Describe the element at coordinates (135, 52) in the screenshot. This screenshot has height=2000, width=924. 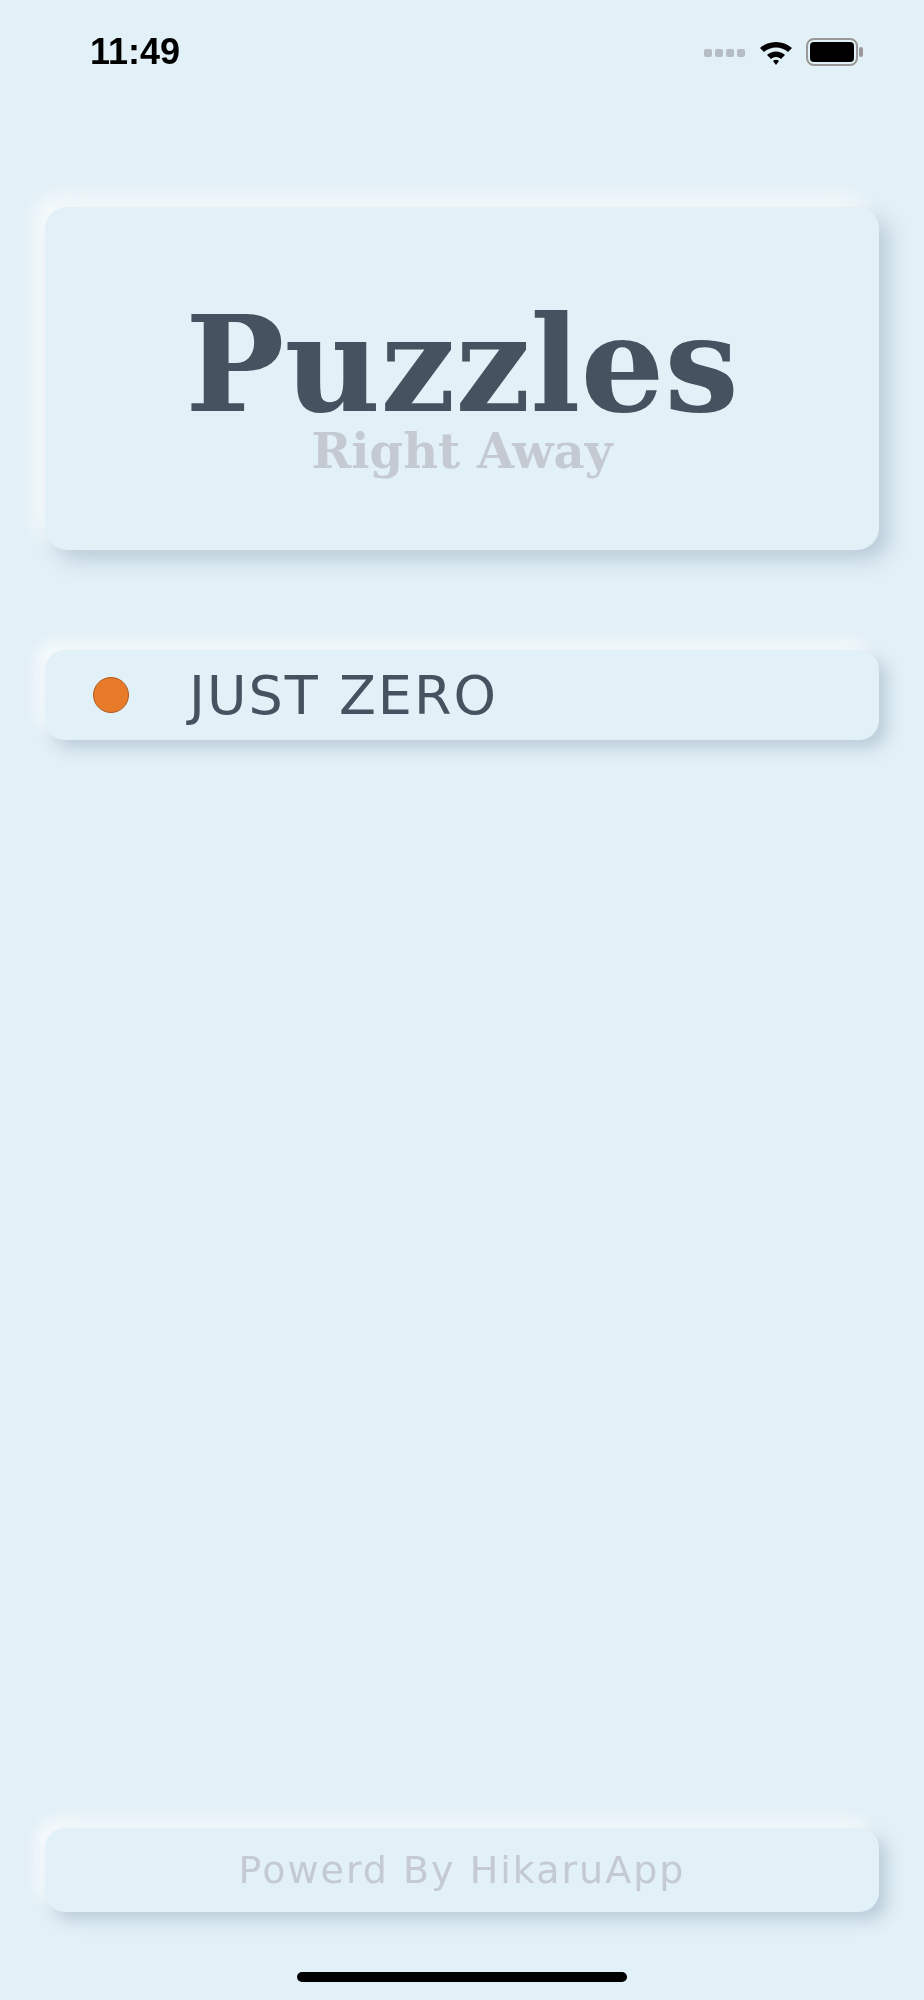
I see `status-time: 11:49` at that location.